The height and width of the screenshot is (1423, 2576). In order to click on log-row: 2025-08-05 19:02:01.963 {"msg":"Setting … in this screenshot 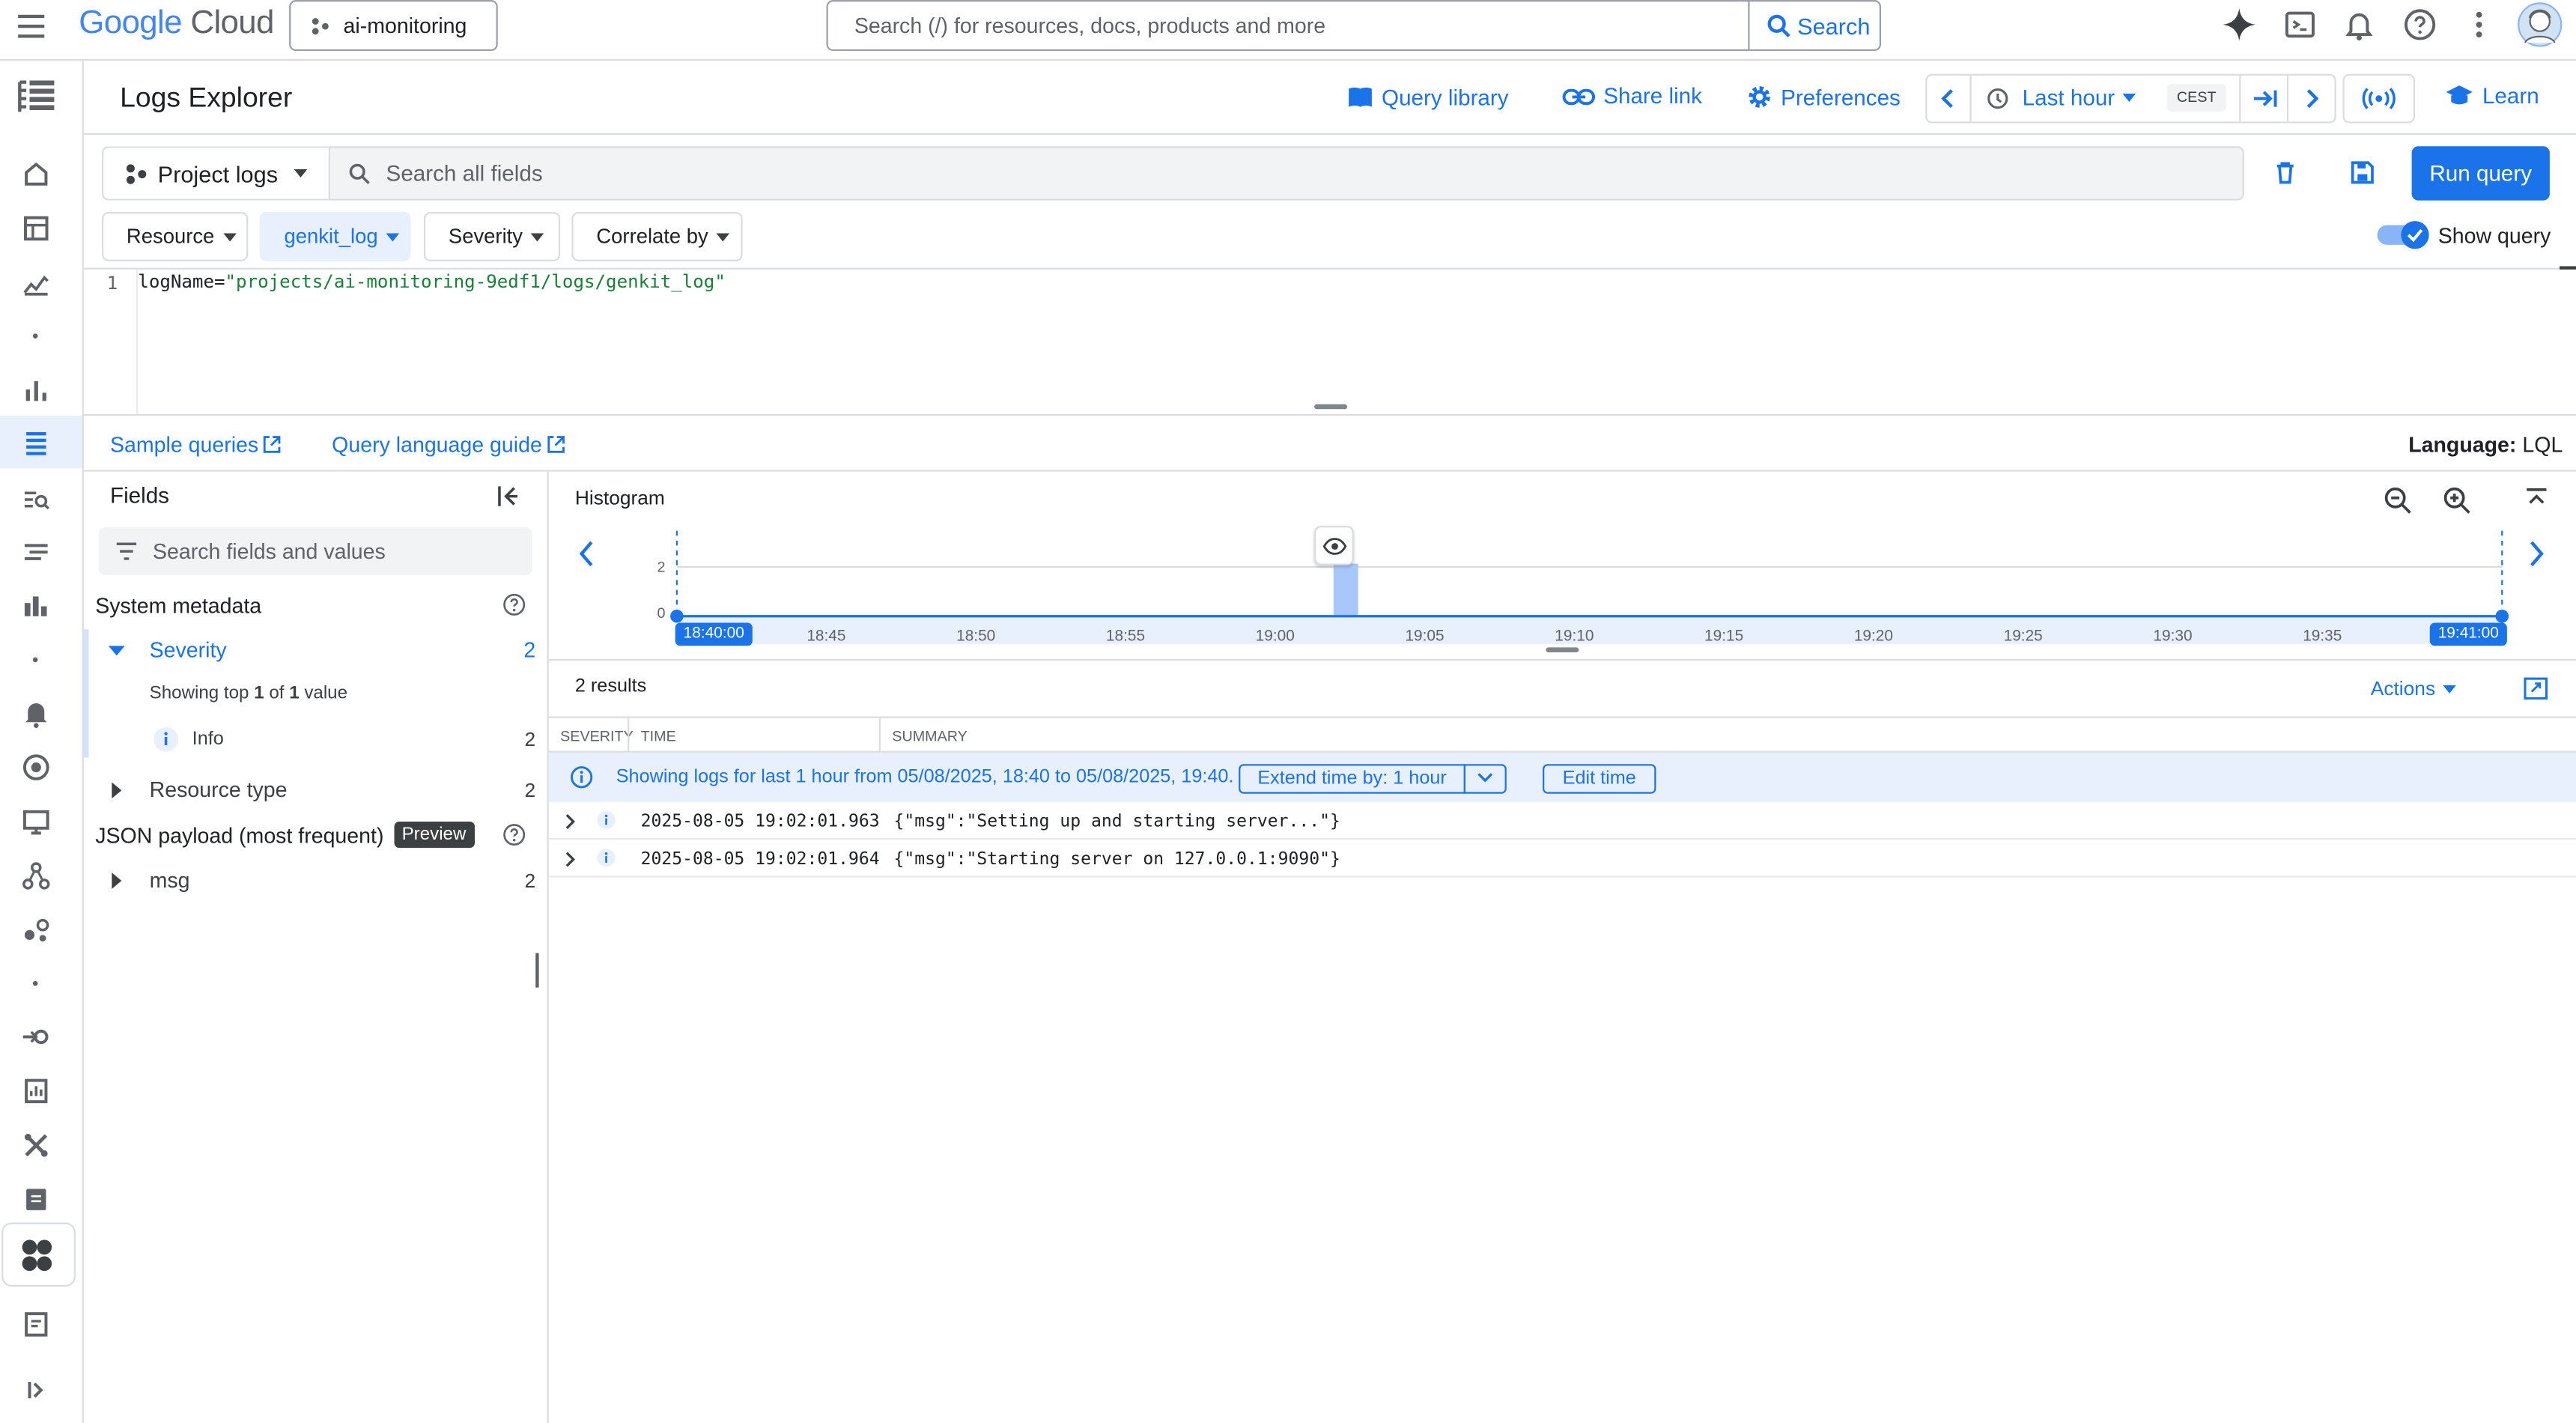, I will do `click(1562, 821)`.